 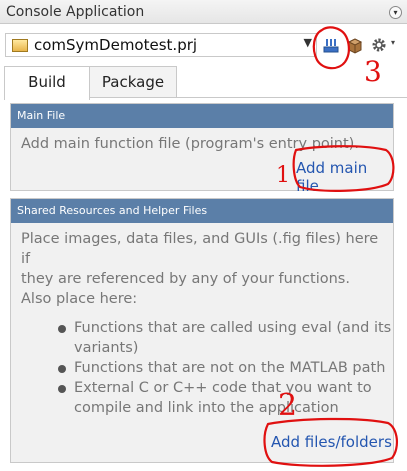 What do you see at coordinates (79, 299) in the screenshot?
I see `also-place-here-label: Also place here:` at bounding box center [79, 299].